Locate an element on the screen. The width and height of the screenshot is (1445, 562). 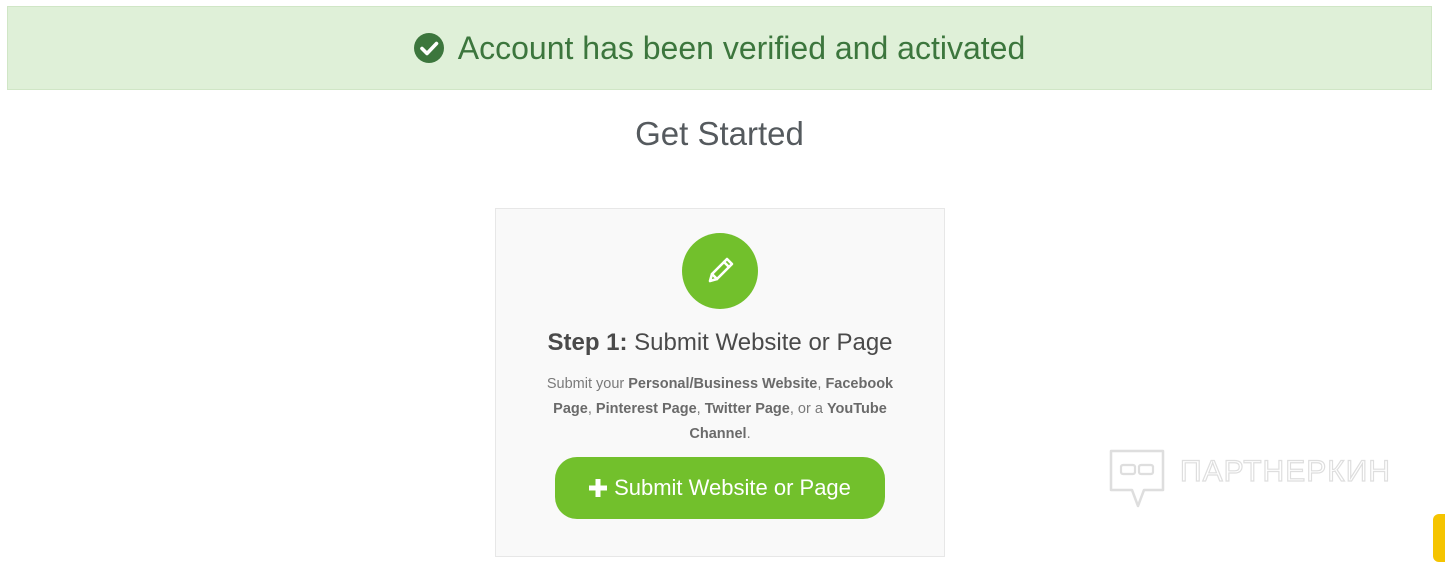
submit-button-label: Submit Website or Page is located at coordinates (732, 487).